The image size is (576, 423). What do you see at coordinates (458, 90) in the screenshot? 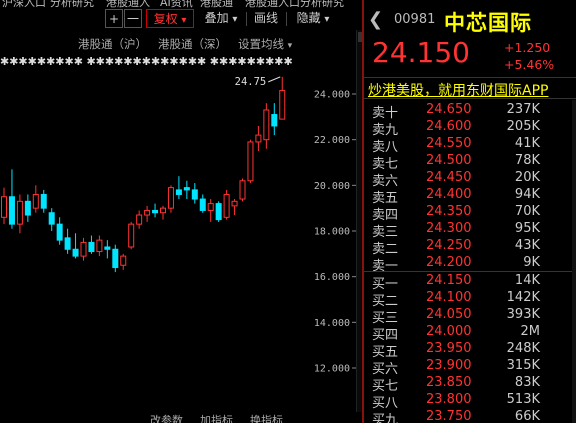
I see `promo-link: 炒港美股，就用东财国际APP` at bounding box center [458, 90].